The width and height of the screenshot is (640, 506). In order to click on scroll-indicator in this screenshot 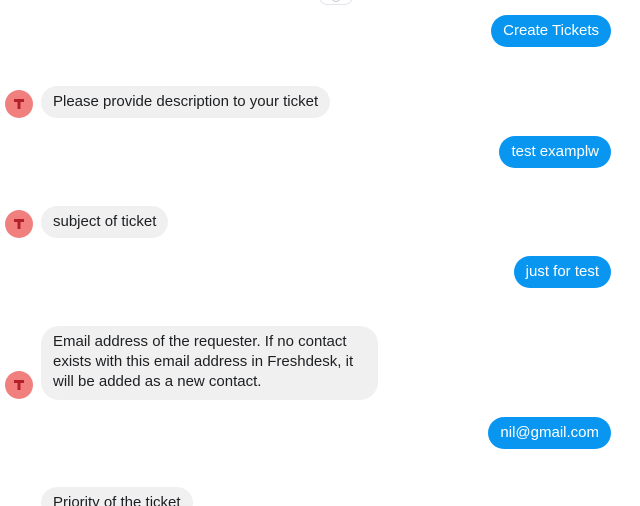, I will do `click(336, 2)`.